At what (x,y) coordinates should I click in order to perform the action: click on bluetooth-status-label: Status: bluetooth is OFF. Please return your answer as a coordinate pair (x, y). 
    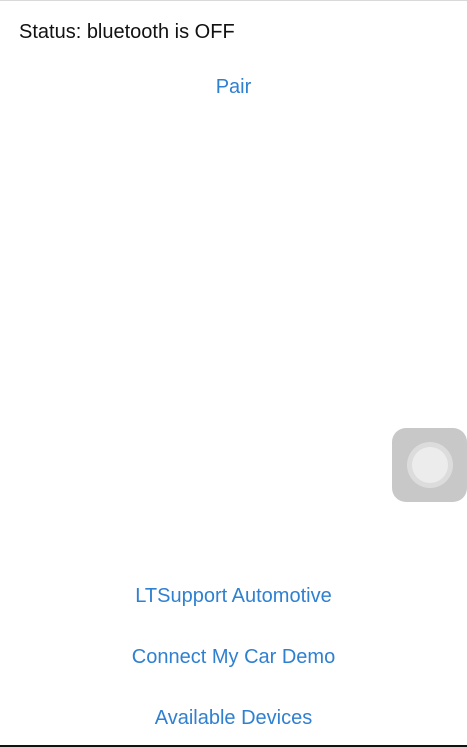
    Looking at the image, I should click on (127, 32).